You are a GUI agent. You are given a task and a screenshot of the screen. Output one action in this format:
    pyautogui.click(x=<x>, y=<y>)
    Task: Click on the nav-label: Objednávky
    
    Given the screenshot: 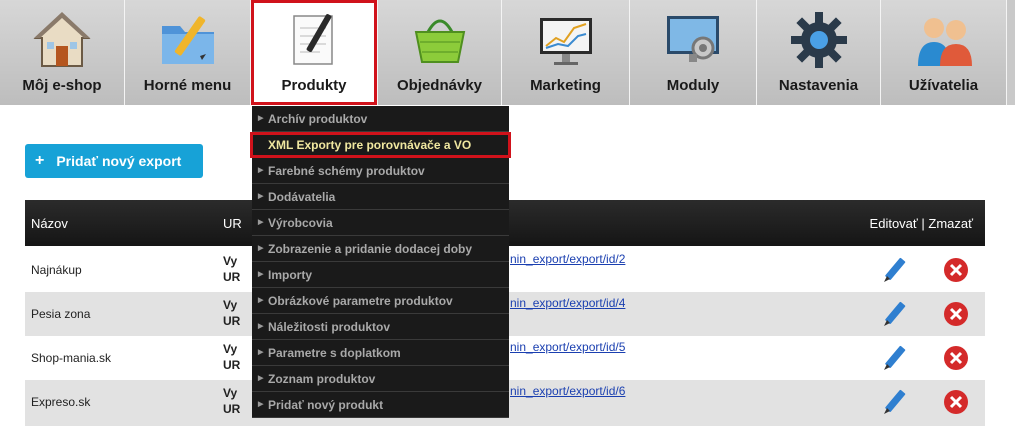 What is the action you would take?
    pyautogui.click(x=439, y=85)
    